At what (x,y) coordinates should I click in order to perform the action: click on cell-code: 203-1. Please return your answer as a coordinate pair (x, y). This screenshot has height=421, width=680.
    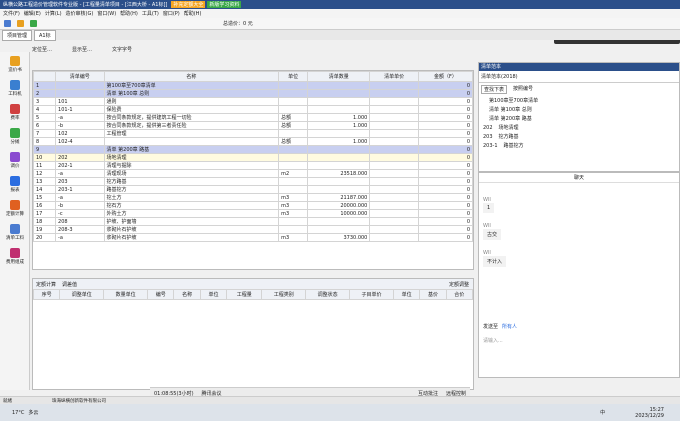
    Looking at the image, I should click on (80, 189).